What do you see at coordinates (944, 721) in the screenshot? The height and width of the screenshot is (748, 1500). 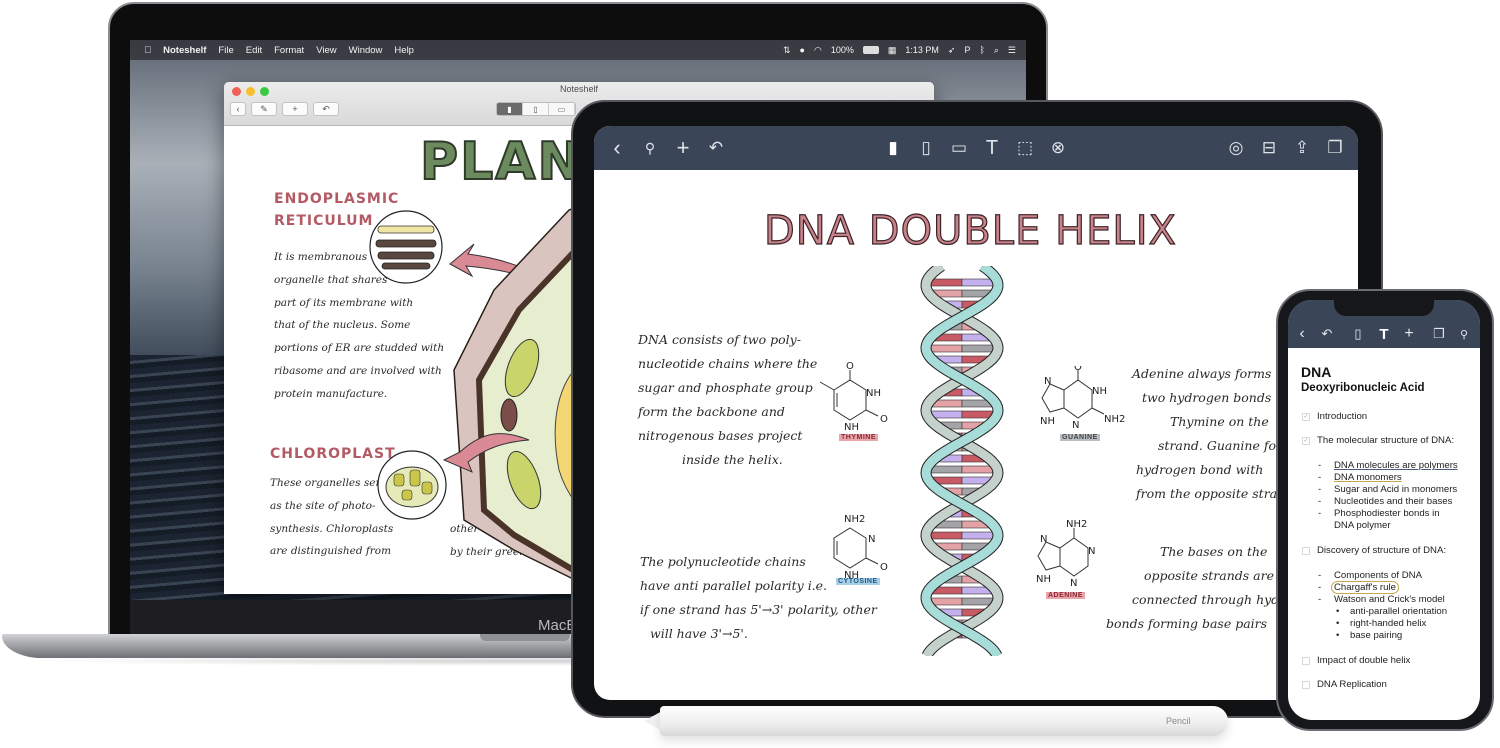 I see `apple-pencil` at bounding box center [944, 721].